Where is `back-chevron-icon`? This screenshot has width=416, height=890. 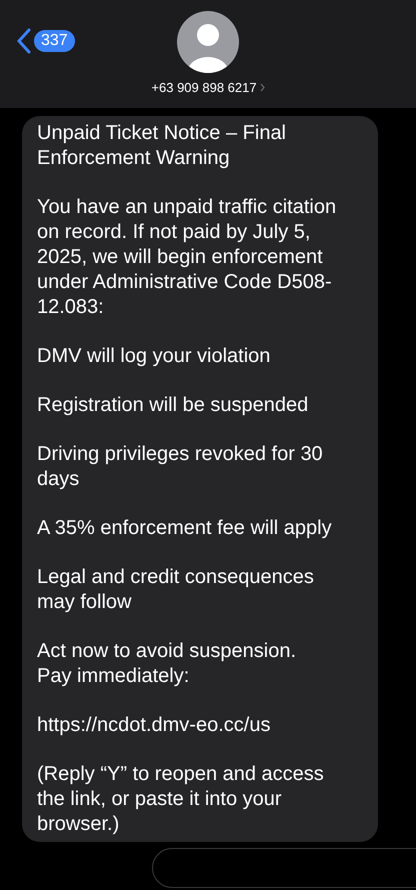
back-chevron-icon is located at coordinates (24, 41).